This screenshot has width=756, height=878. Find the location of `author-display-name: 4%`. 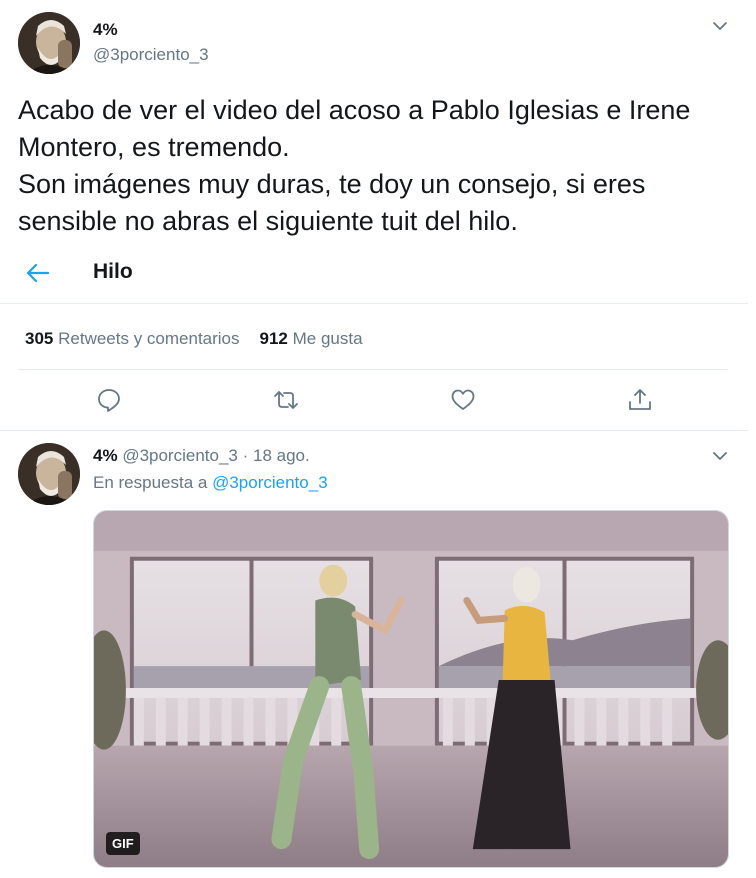

author-display-name: 4% is located at coordinates (105, 30).